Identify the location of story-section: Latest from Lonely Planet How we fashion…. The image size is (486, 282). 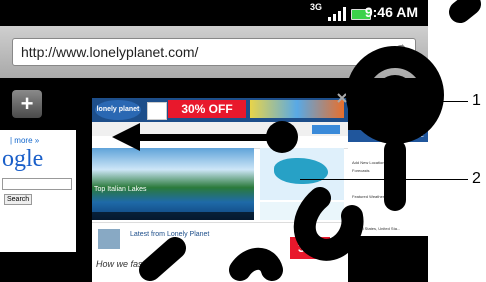
(220, 252).